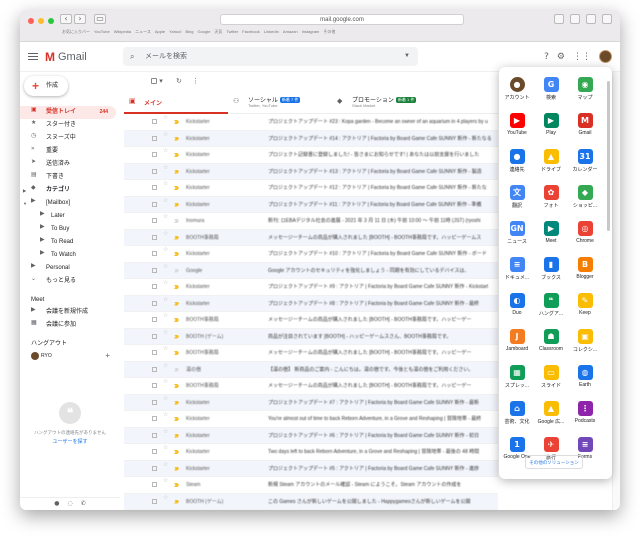 The width and height of the screenshot is (640, 537). What do you see at coordinates (551, 165) in the screenshot?
I see `app-tile: ▲ ドライブ` at bounding box center [551, 165].